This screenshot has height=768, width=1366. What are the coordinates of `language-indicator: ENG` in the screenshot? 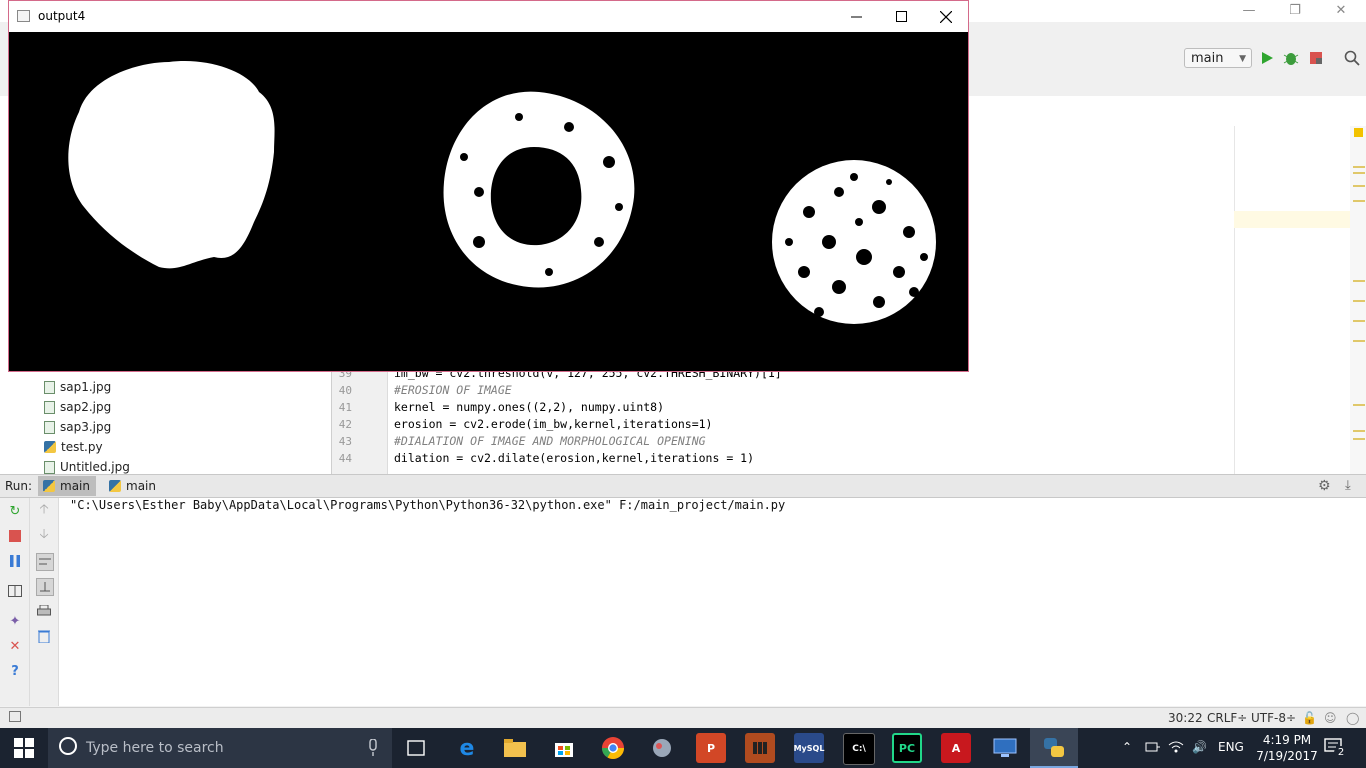 It's located at (1231, 747).